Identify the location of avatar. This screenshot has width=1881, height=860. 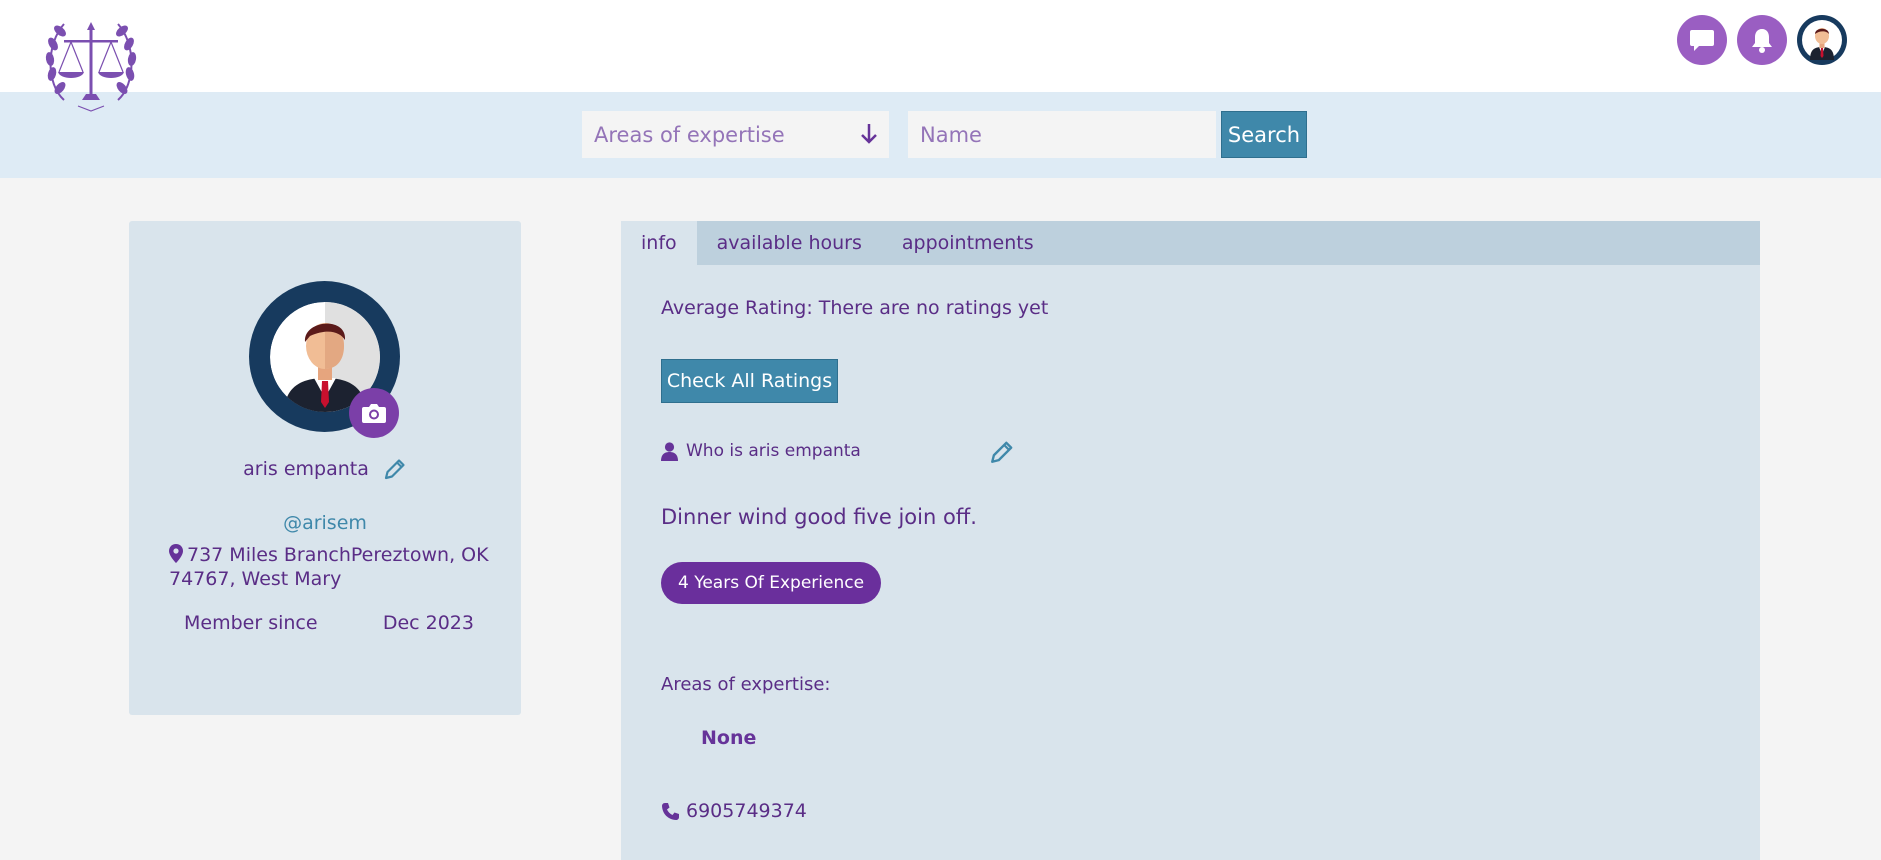
(1822, 40).